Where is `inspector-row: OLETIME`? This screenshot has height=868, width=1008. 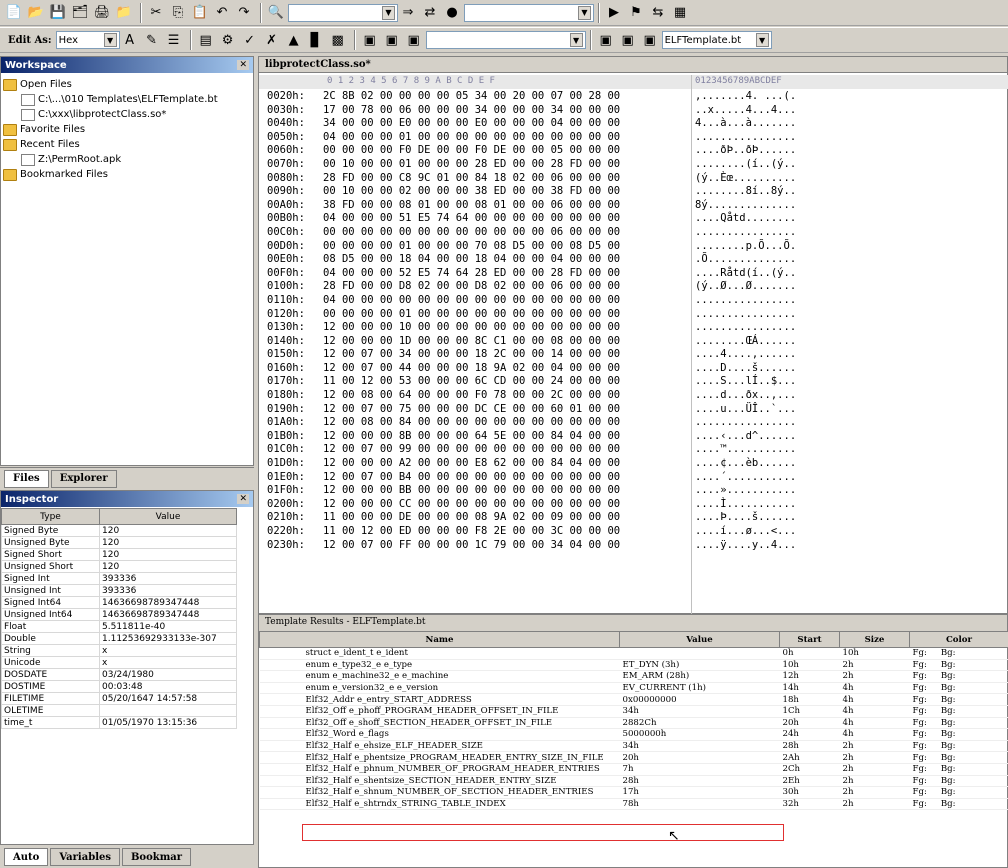
inspector-row: OLETIME is located at coordinates (119, 710).